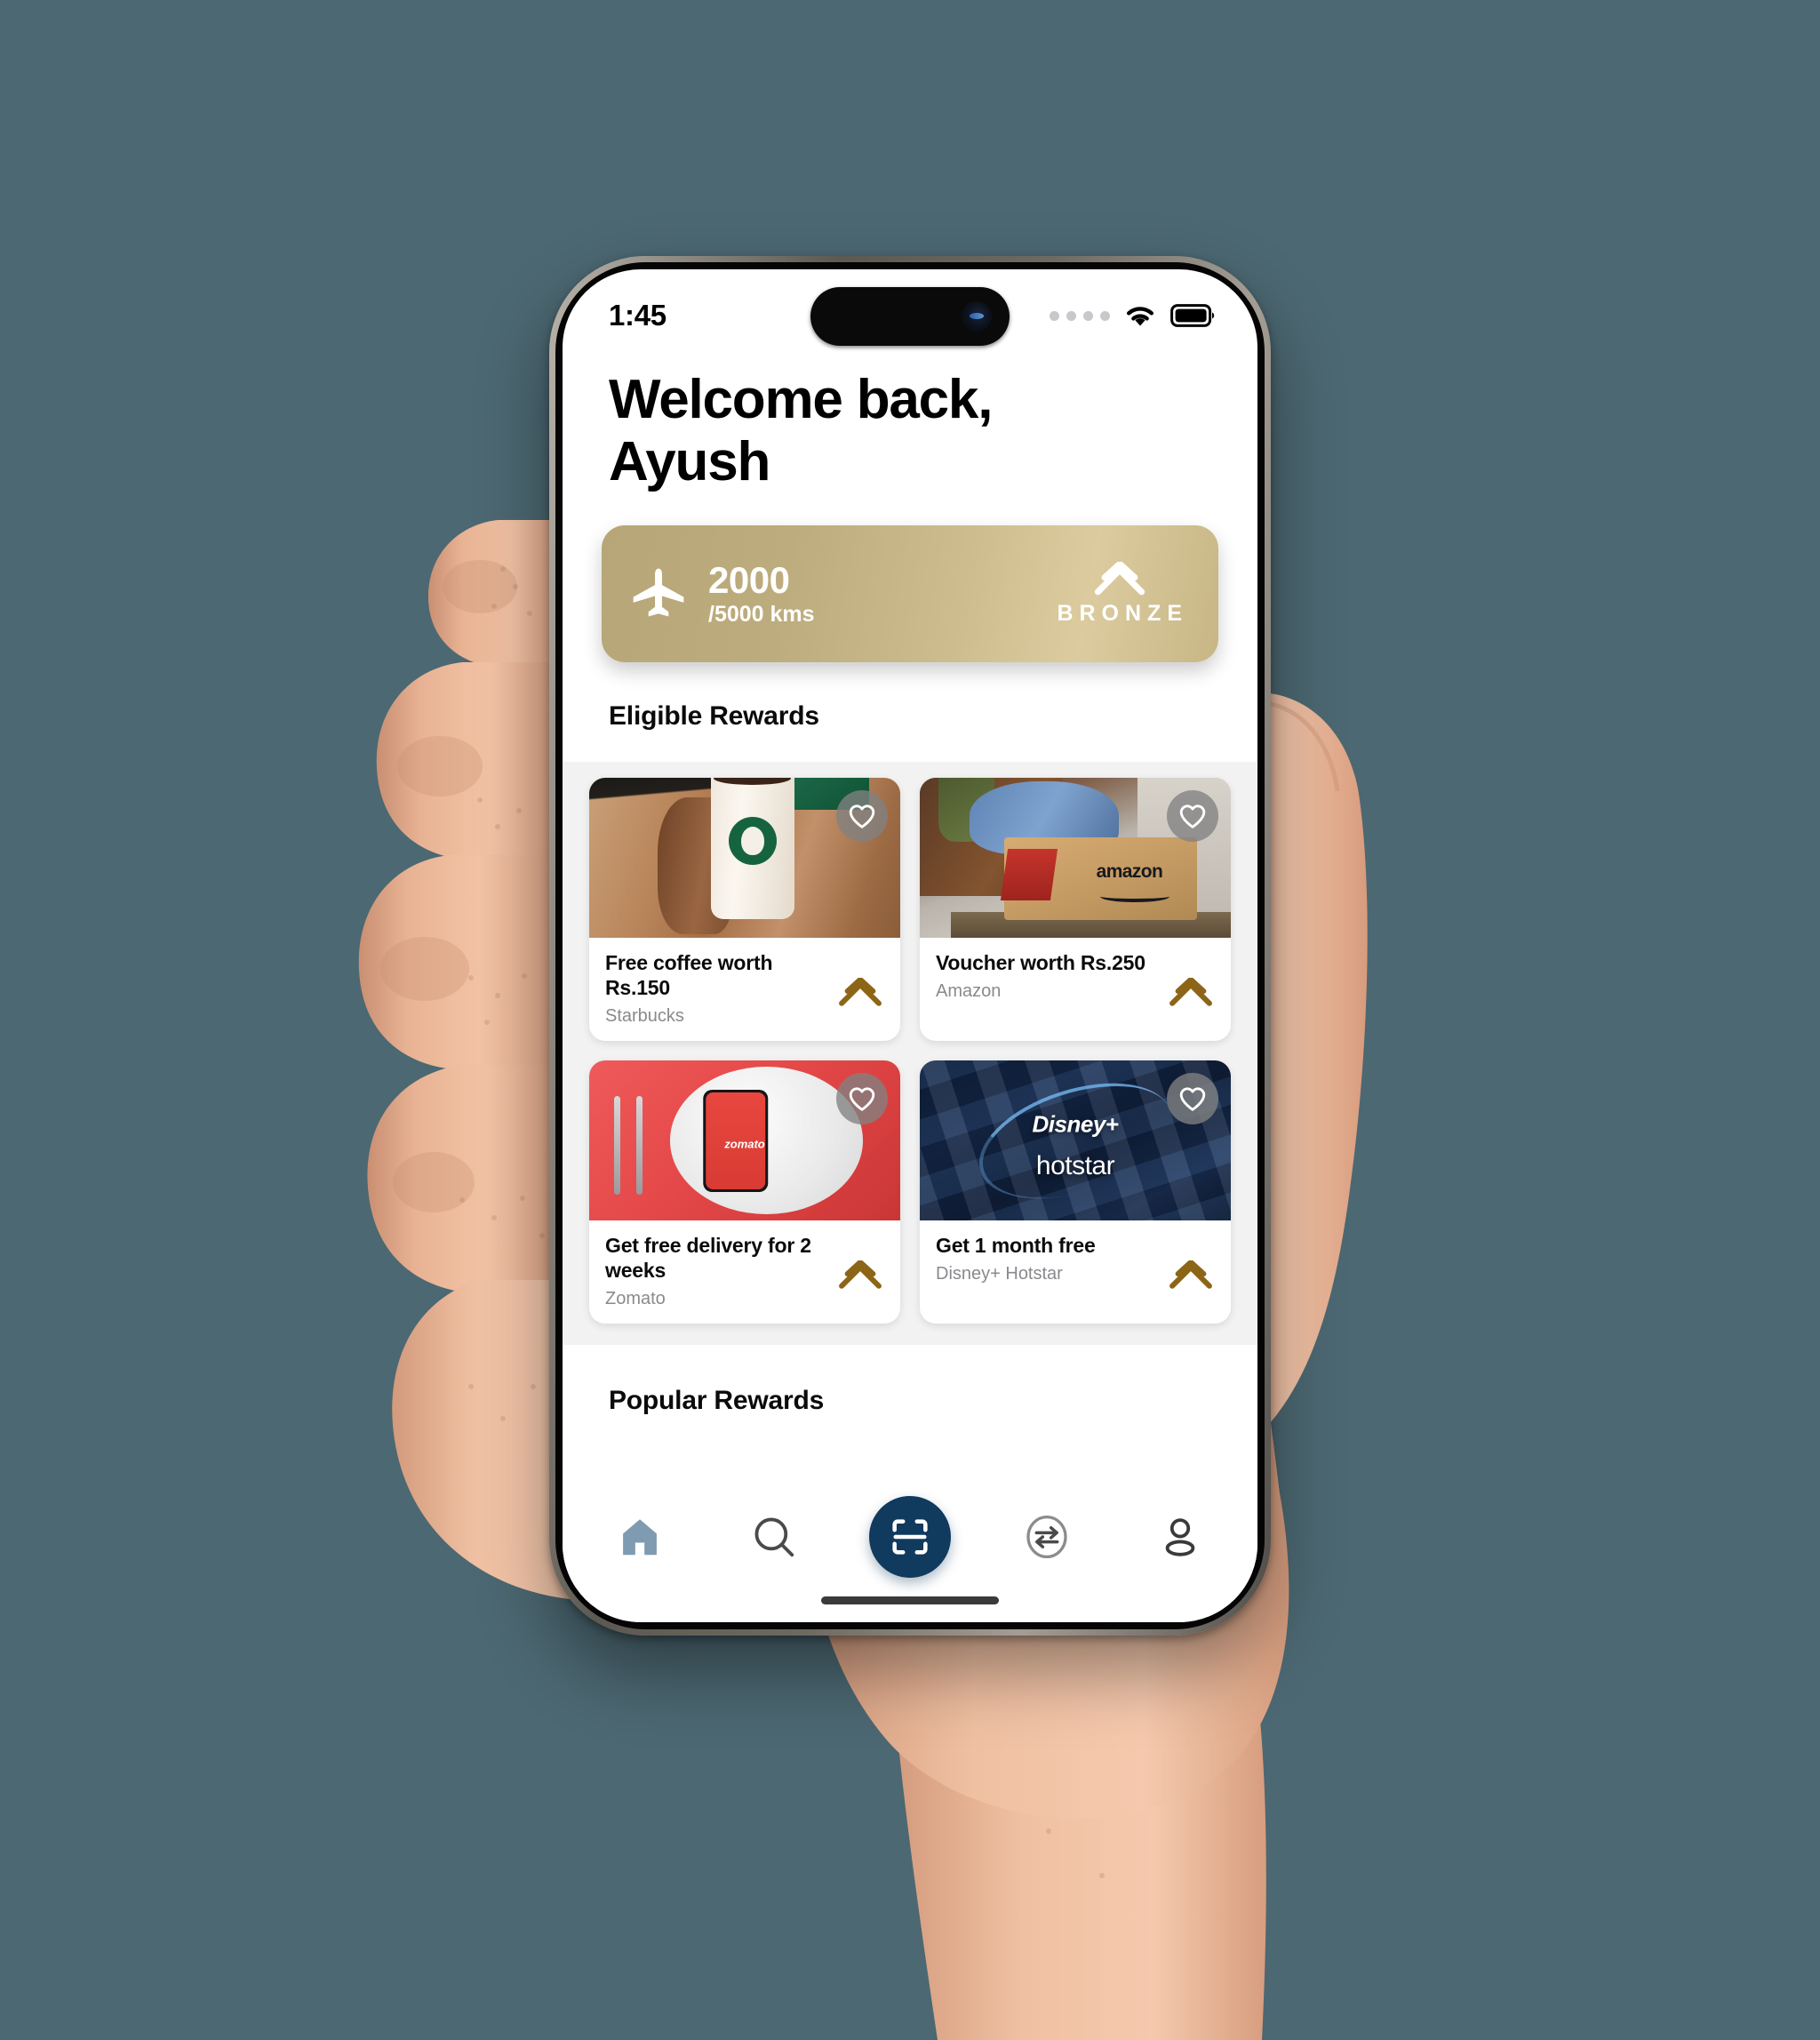 The image size is (1820, 2040). I want to click on page-title: Welcome back, Ayush, so click(910, 419).